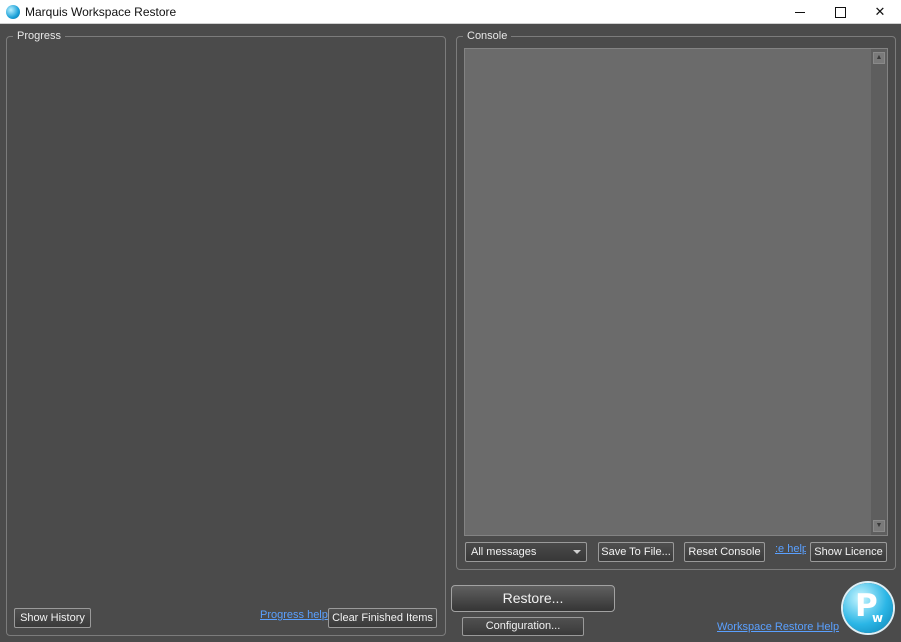  I want to click on minimize-icon, so click(800, 13).